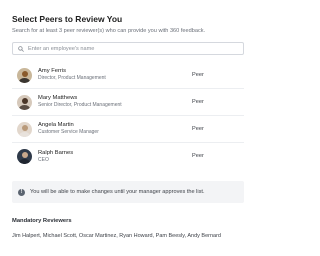 The height and width of the screenshot is (256, 320). I want to click on peer-title: Director, Product Management, so click(72, 78).